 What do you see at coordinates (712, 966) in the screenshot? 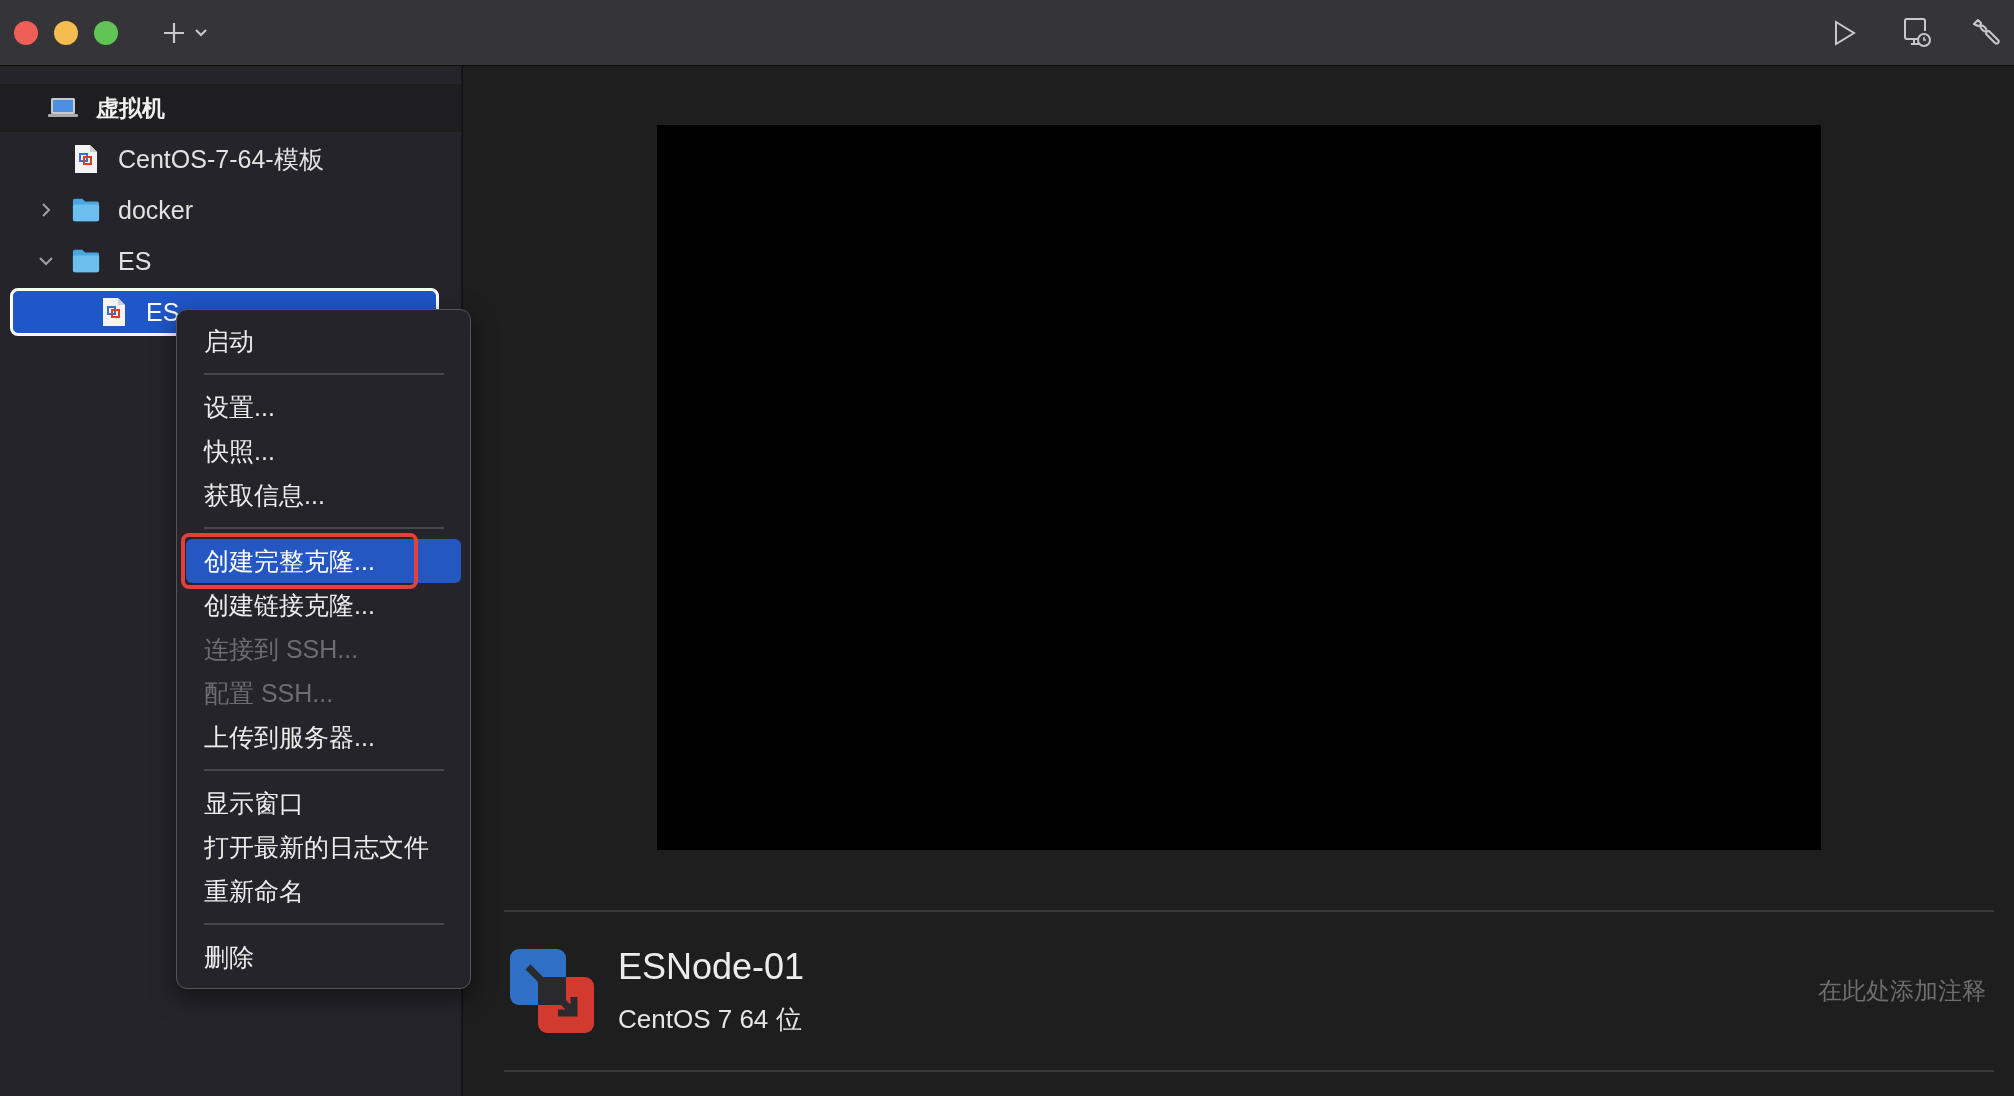
I see `vm-name: ESNode-01` at bounding box center [712, 966].